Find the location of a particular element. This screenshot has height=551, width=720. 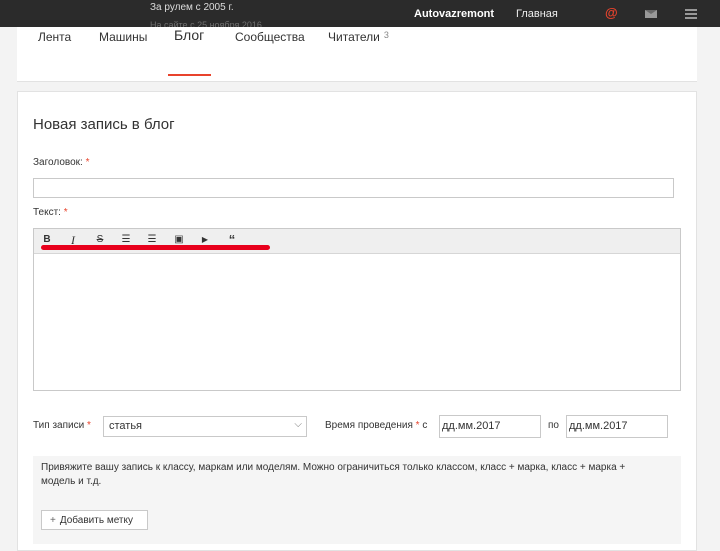

post-type-select: статья ⌵ is located at coordinates (205, 426).